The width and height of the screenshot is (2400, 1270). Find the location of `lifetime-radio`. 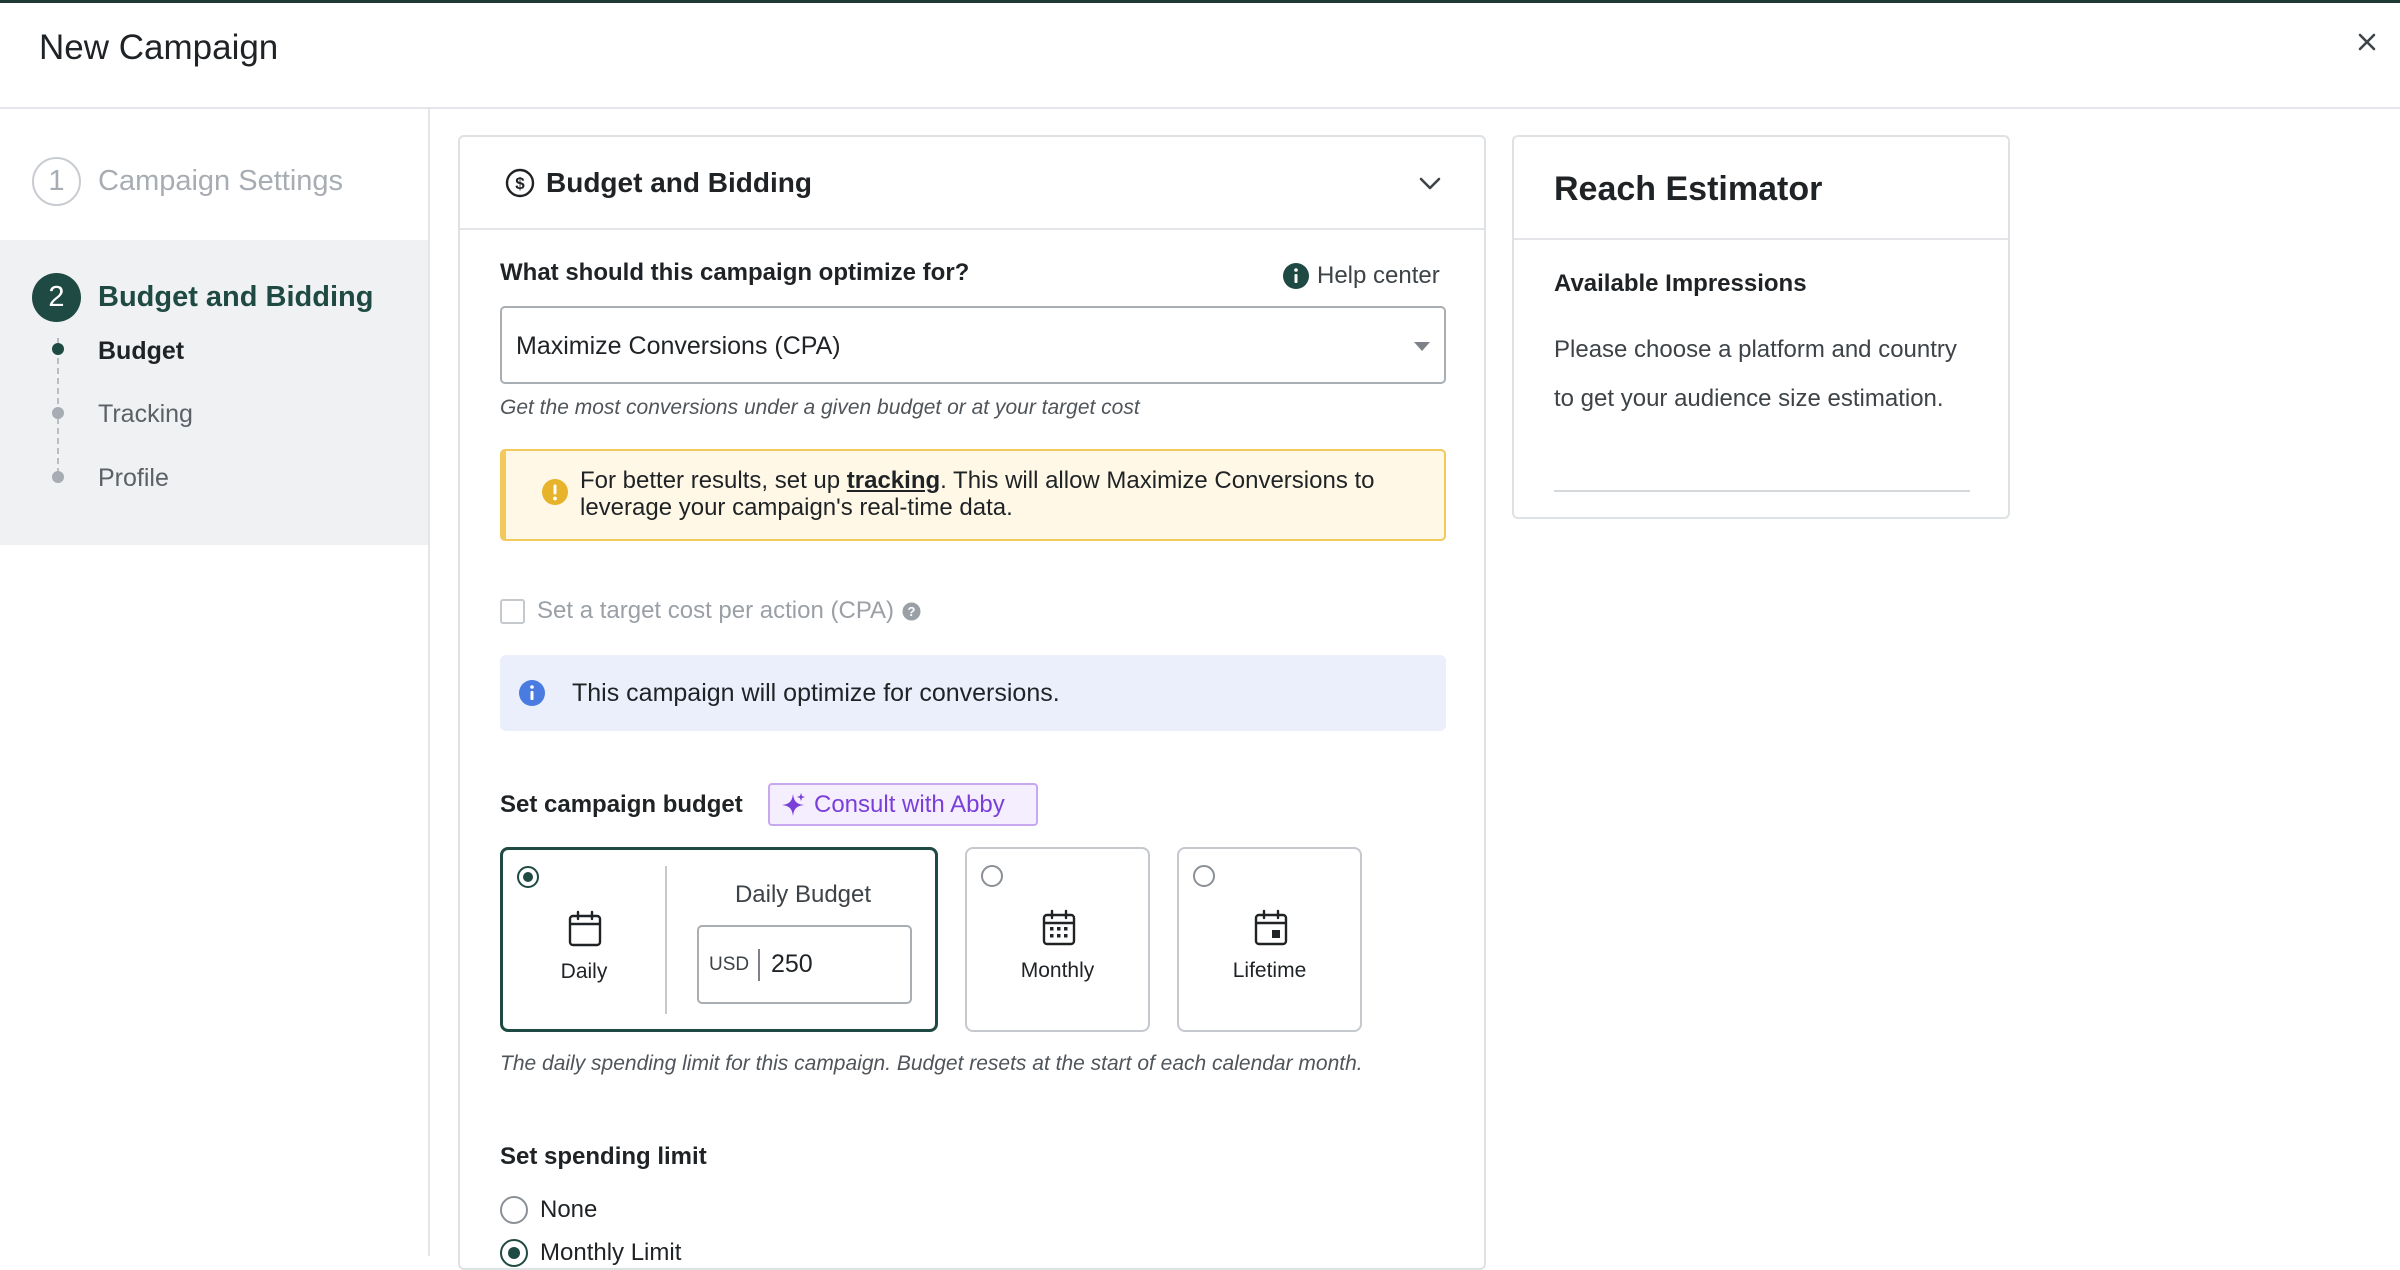

lifetime-radio is located at coordinates (1204, 876).